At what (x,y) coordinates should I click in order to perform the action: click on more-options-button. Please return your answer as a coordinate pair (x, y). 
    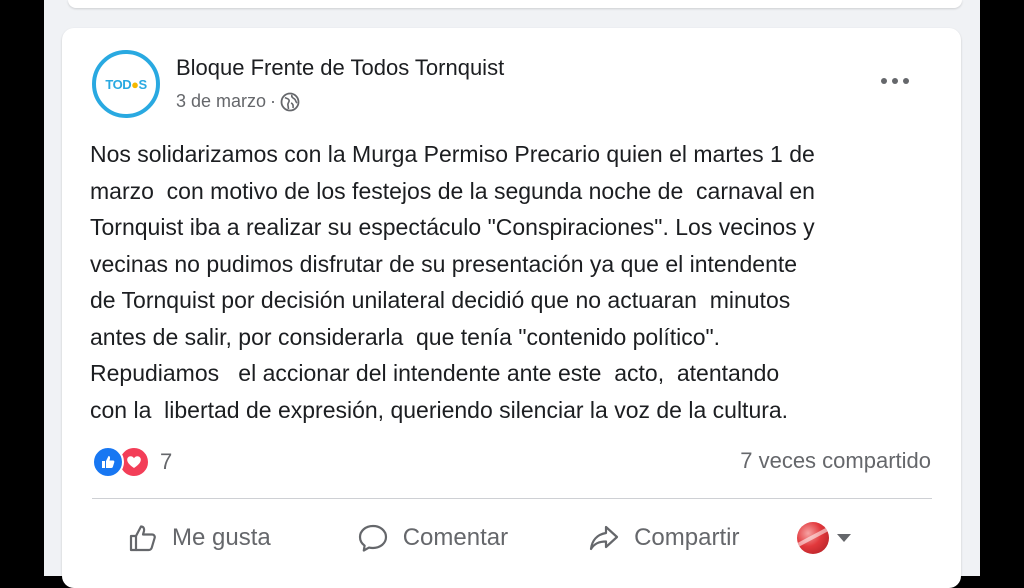
    Looking at the image, I should click on (895, 81).